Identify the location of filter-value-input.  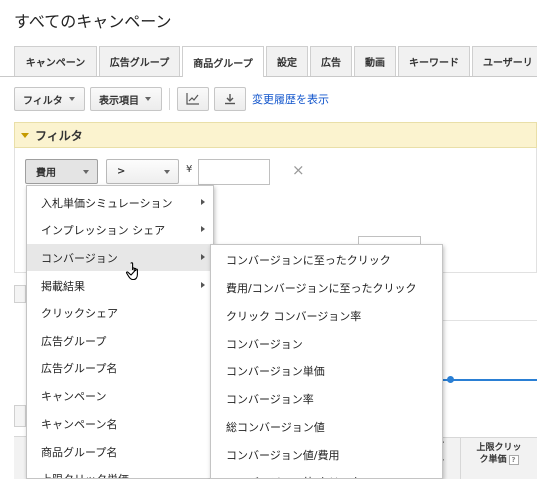
(234, 172).